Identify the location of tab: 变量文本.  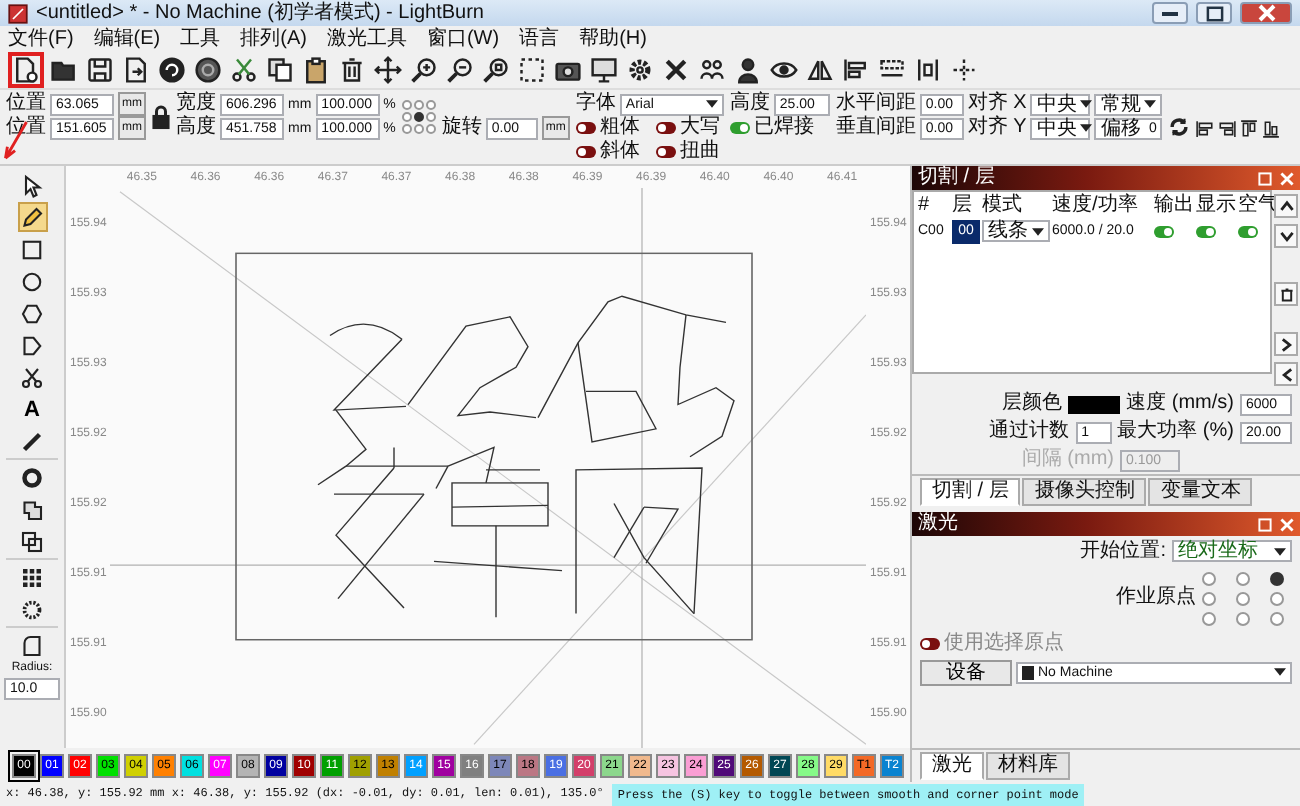
(1200, 492).